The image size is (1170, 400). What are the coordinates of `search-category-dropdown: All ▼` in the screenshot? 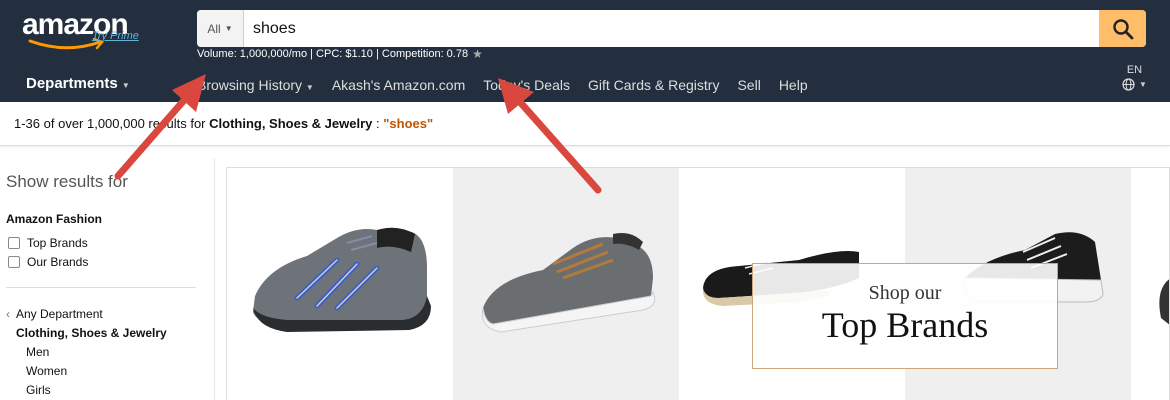 It's located at (220, 28).